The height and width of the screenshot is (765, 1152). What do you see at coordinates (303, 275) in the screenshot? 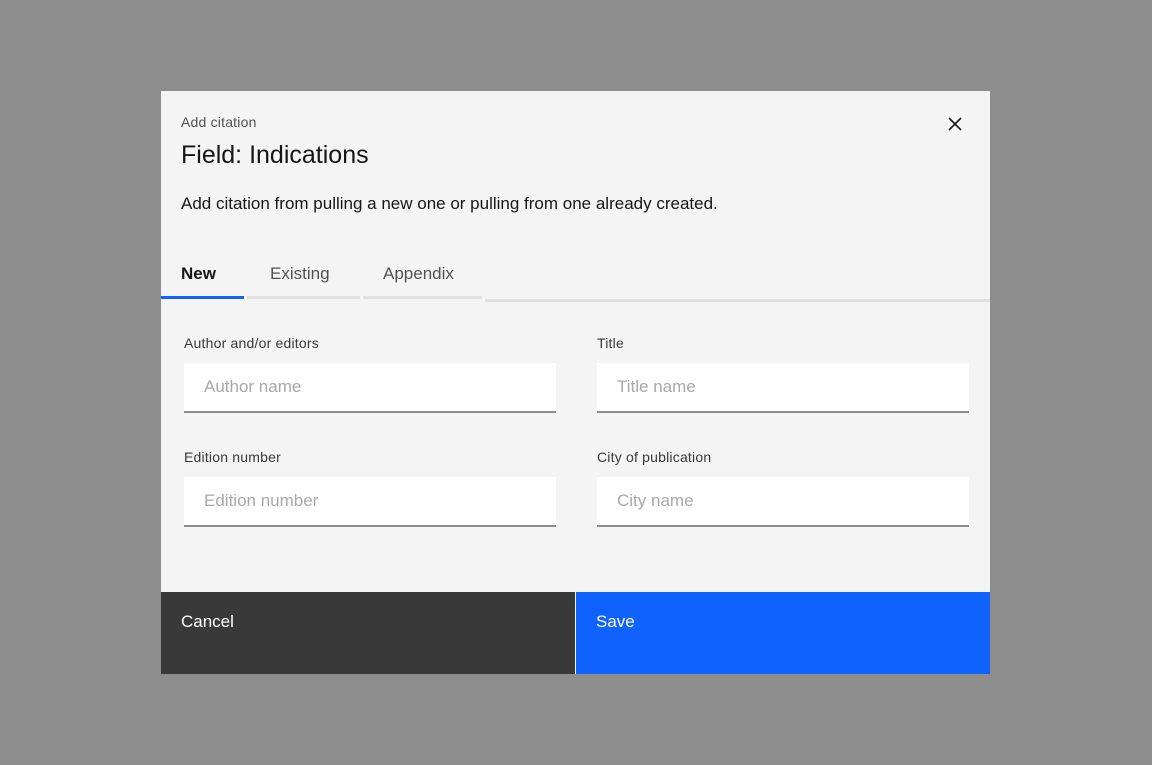
I see `tab-existing: Existing` at bounding box center [303, 275].